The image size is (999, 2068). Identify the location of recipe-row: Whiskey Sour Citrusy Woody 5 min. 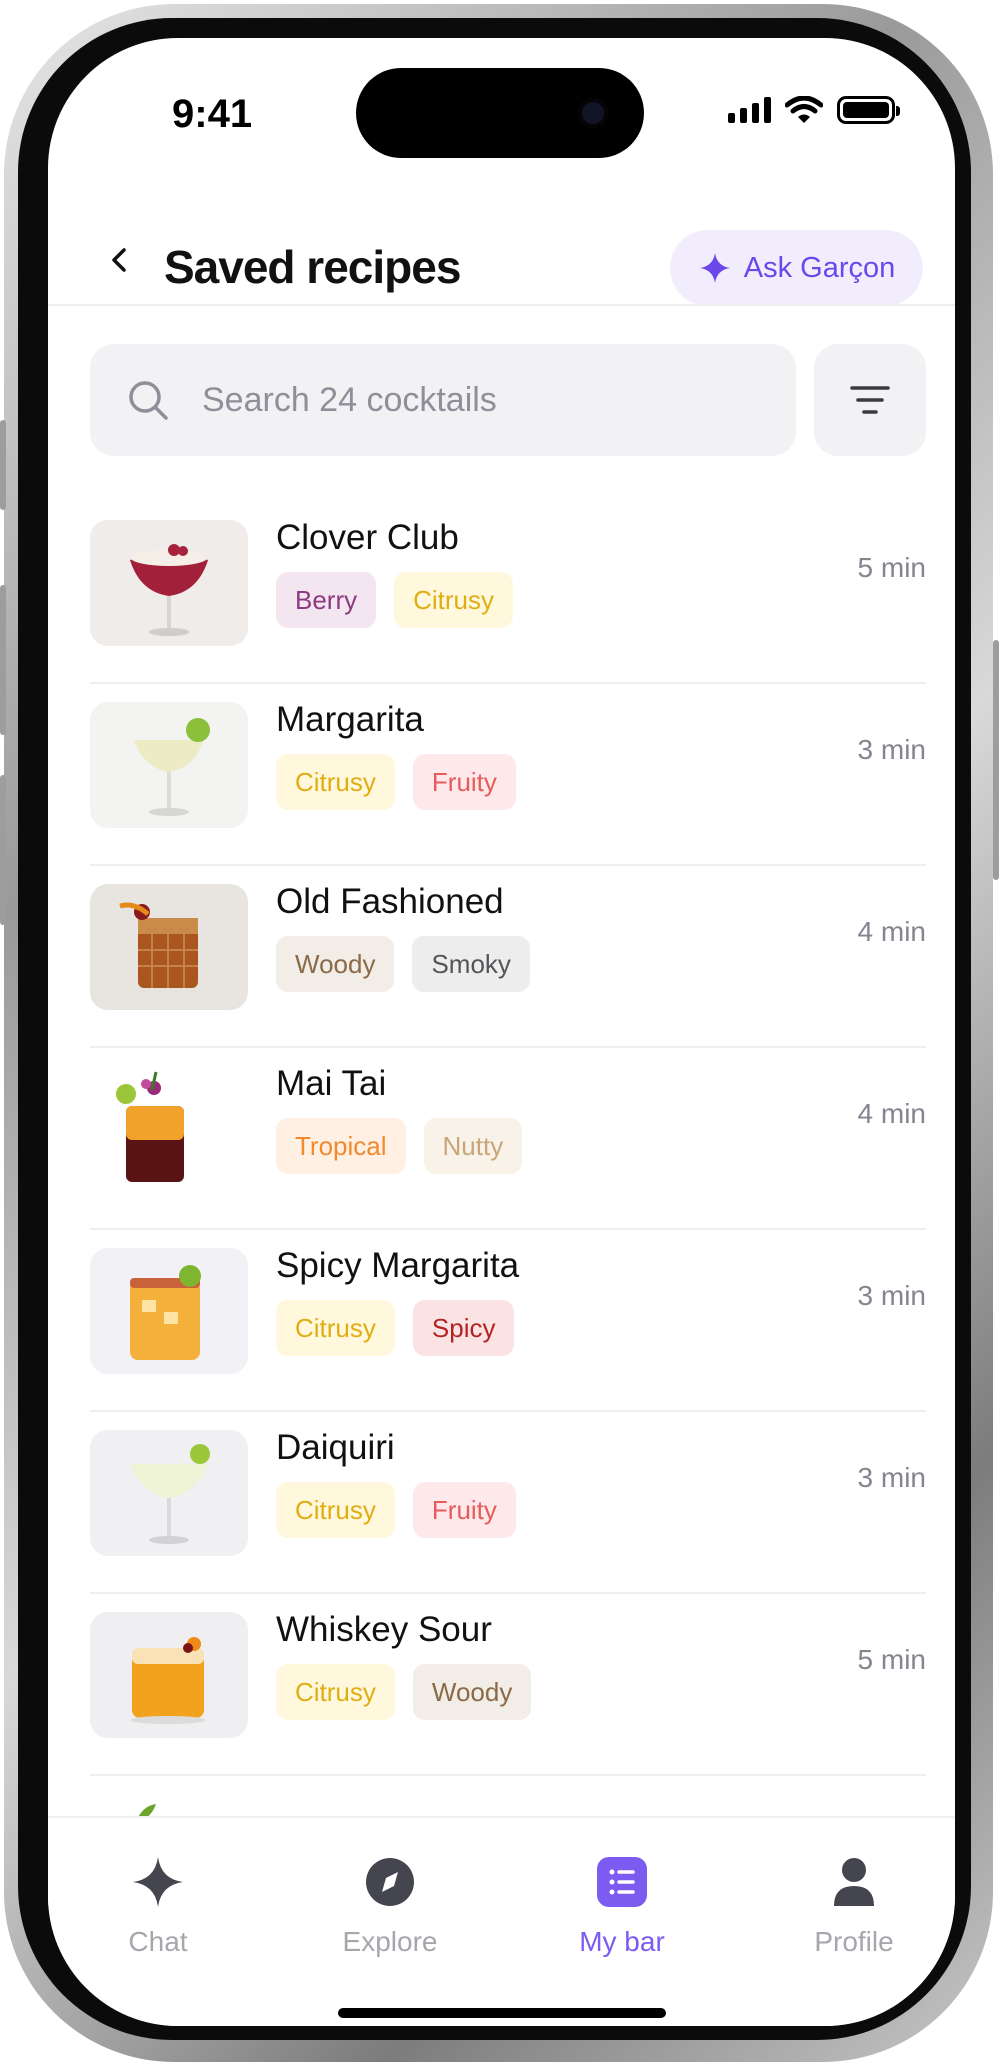
(508, 1683).